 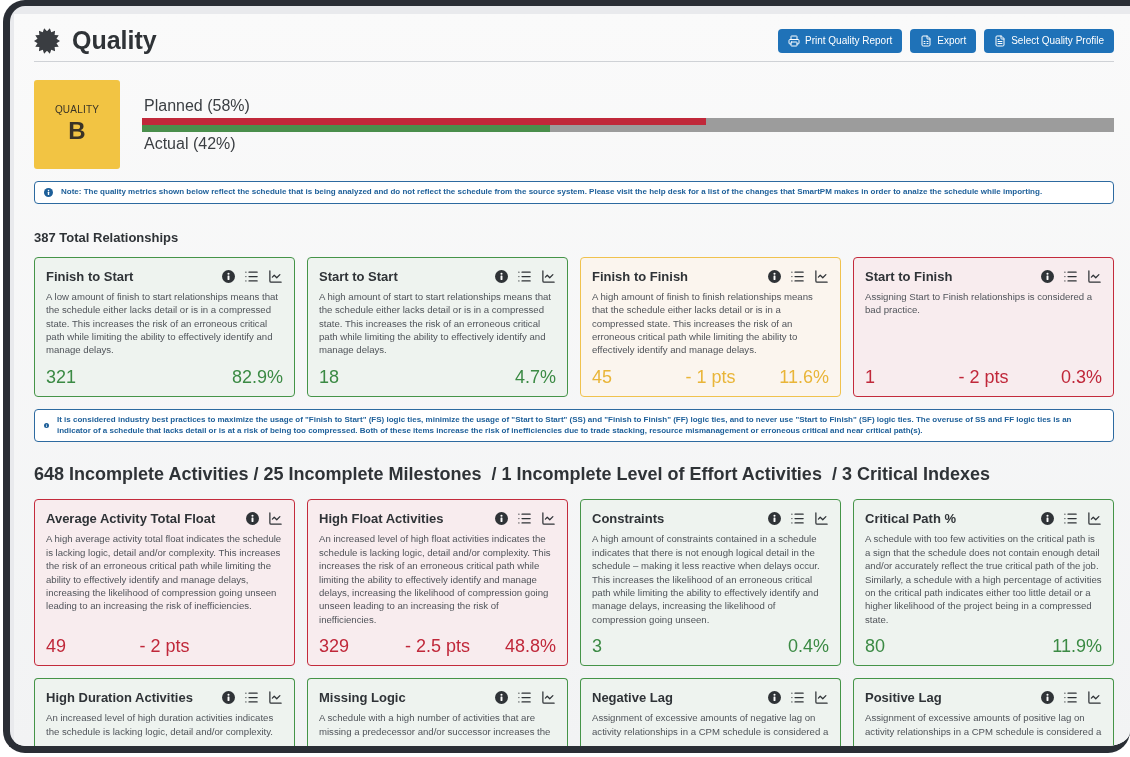 I want to click on card-title: High Float Activities, so click(x=382, y=519).